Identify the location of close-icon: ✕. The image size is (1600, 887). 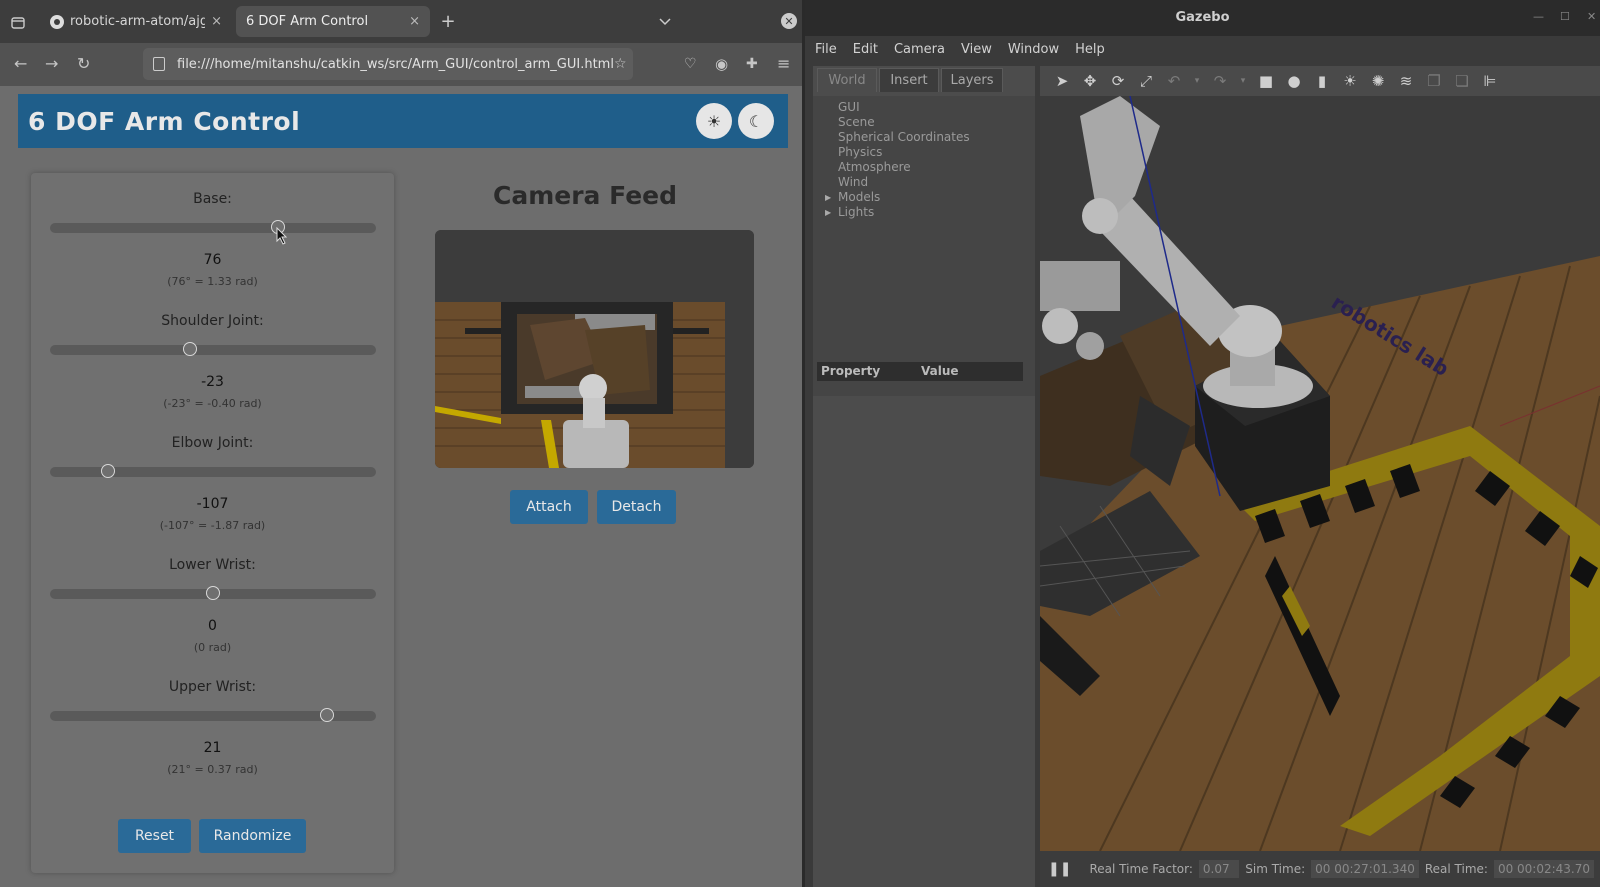
(1591, 16).